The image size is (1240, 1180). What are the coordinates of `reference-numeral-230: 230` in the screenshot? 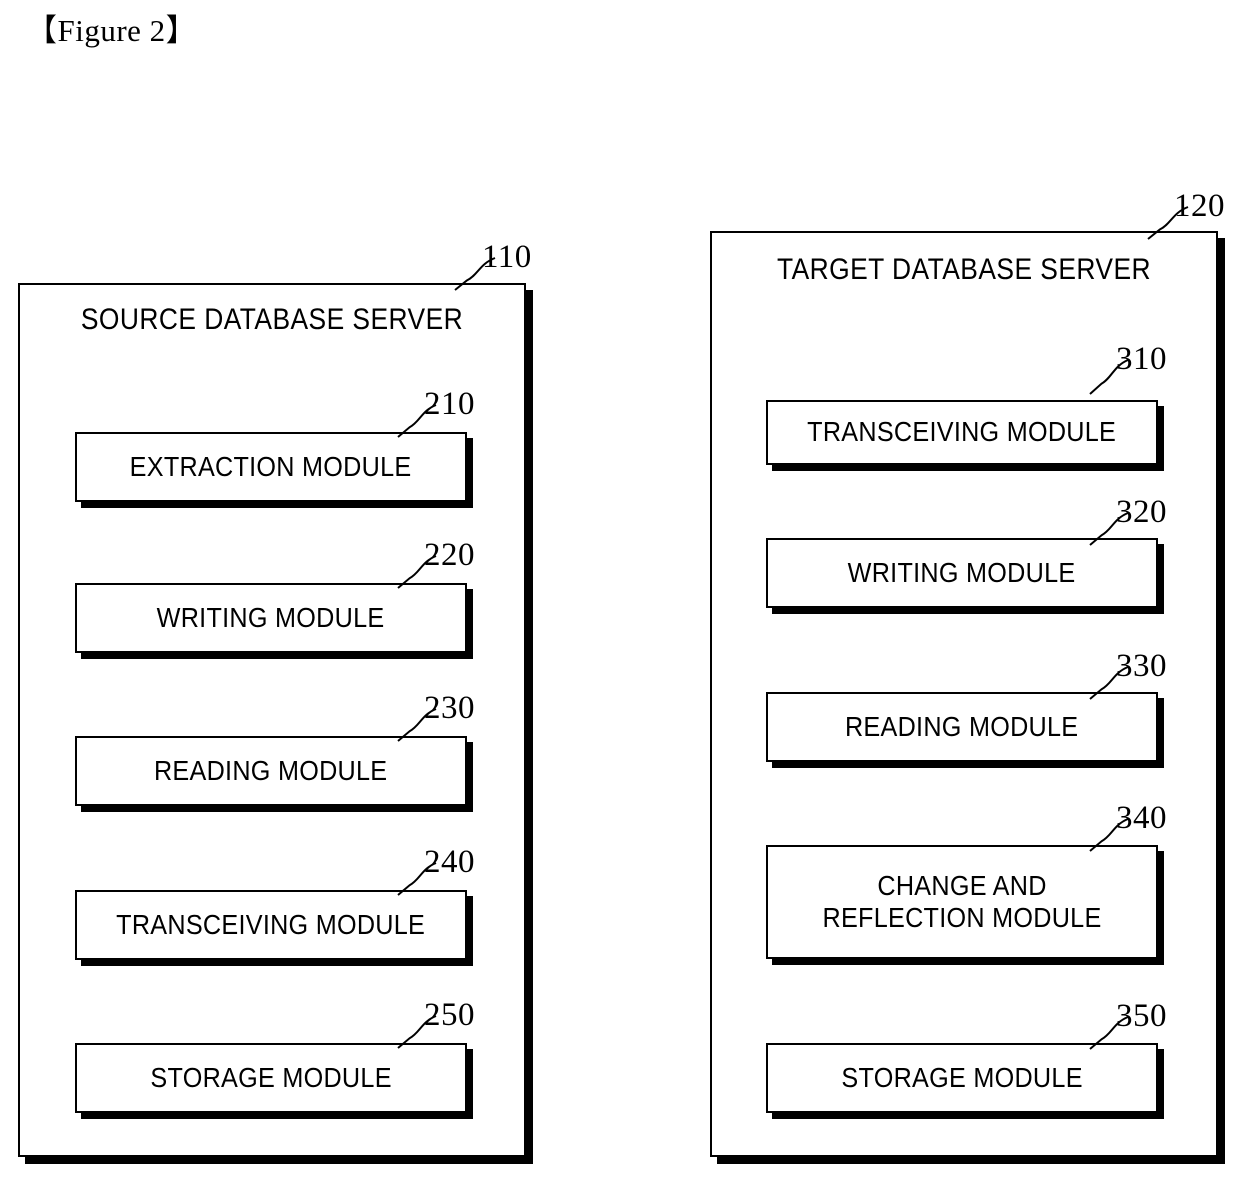 It's located at (449, 708).